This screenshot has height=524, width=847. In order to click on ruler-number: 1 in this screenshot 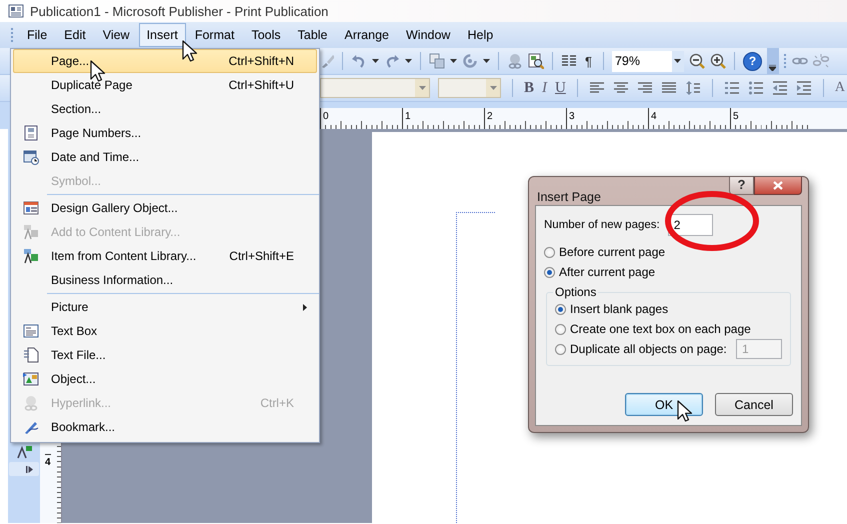, I will do `click(407, 116)`.